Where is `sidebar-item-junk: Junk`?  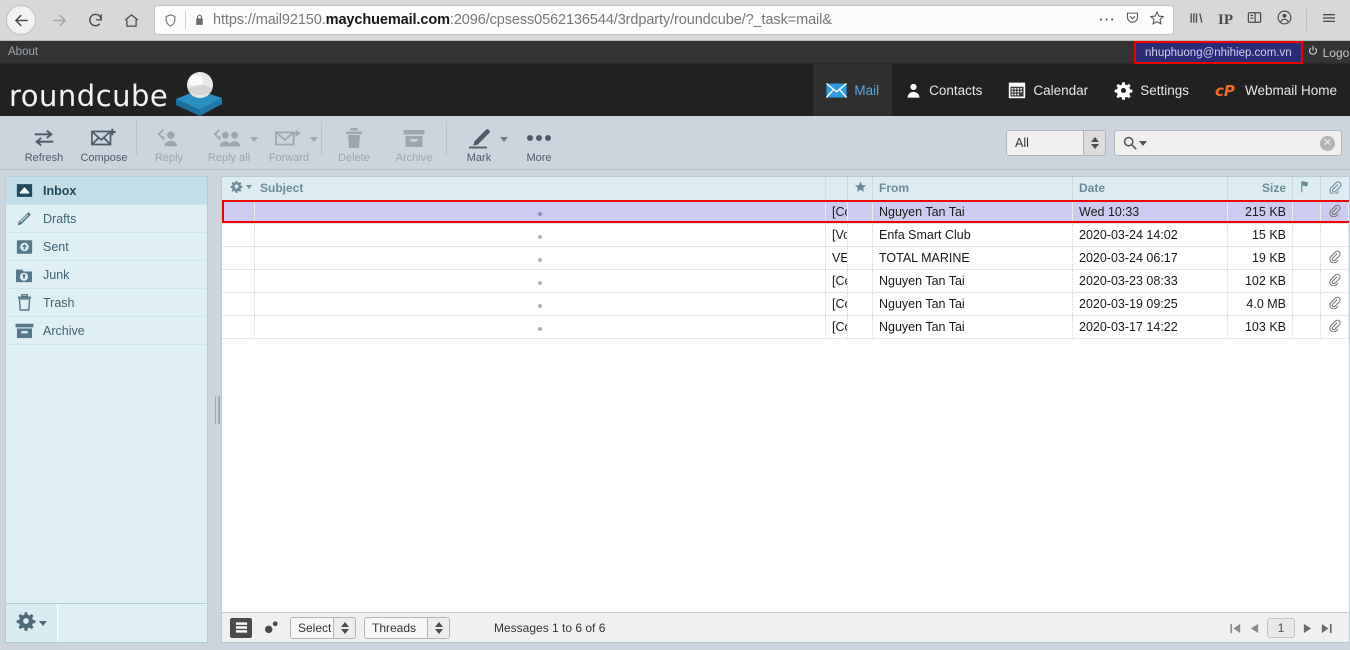 sidebar-item-junk: Junk is located at coordinates (106, 275).